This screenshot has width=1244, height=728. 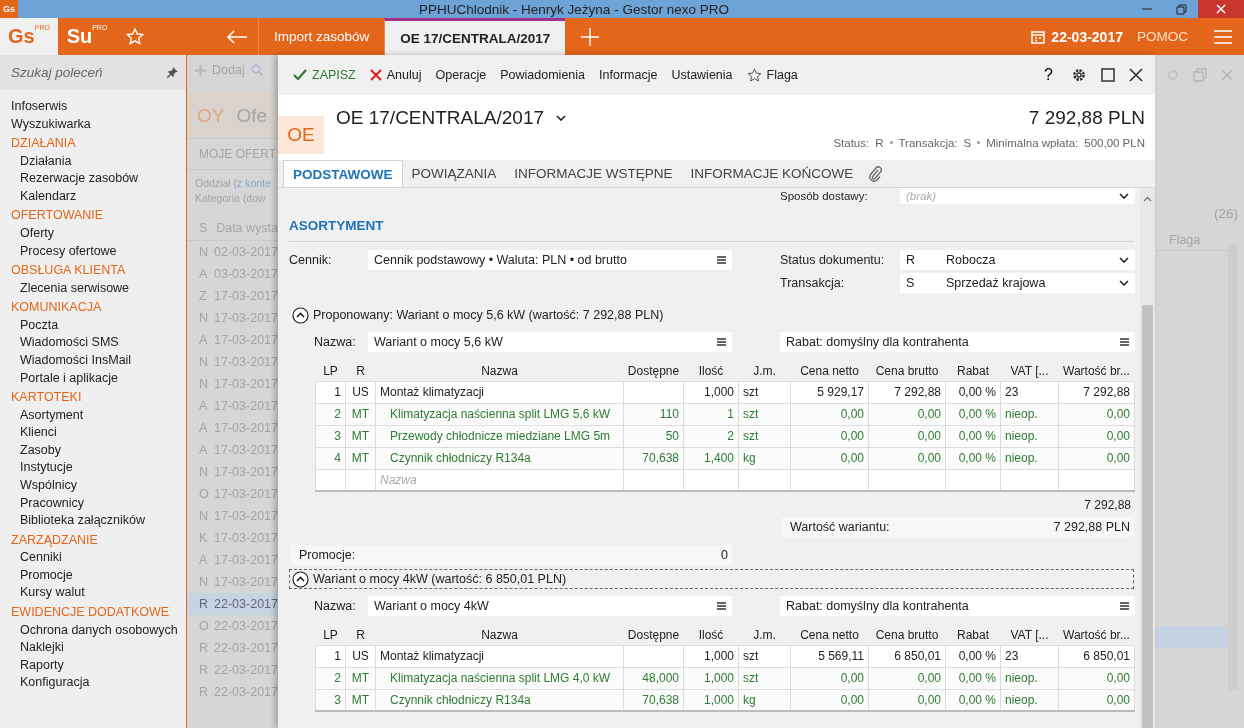 What do you see at coordinates (103, 521) in the screenshot?
I see `nav-item: Biblioteka załączników` at bounding box center [103, 521].